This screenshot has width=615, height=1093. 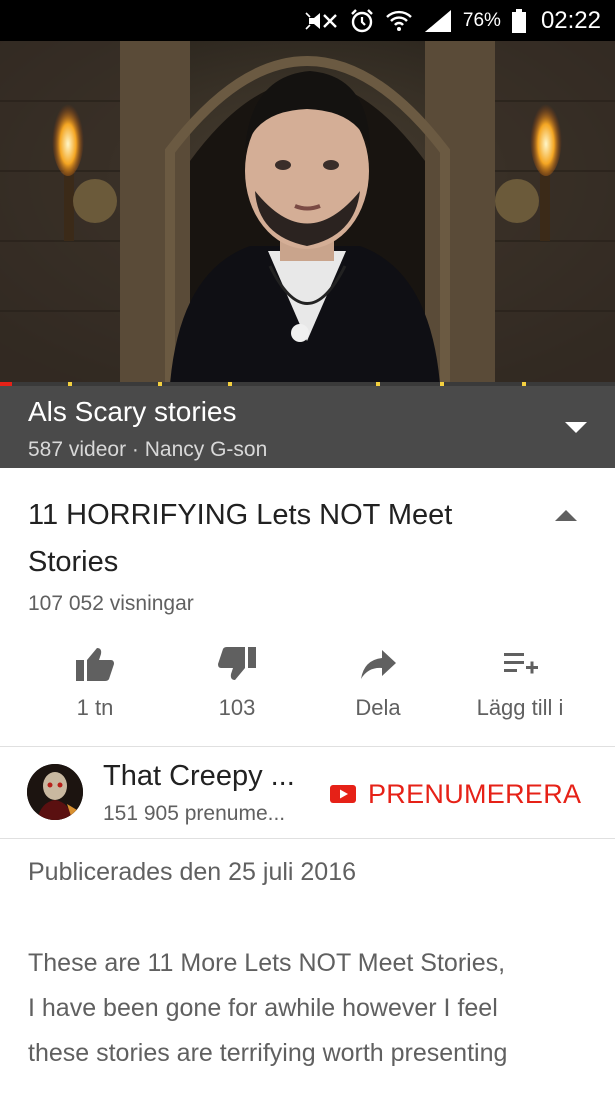 I want to click on playlist-title: Als Scary stories, so click(x=132, y=411).